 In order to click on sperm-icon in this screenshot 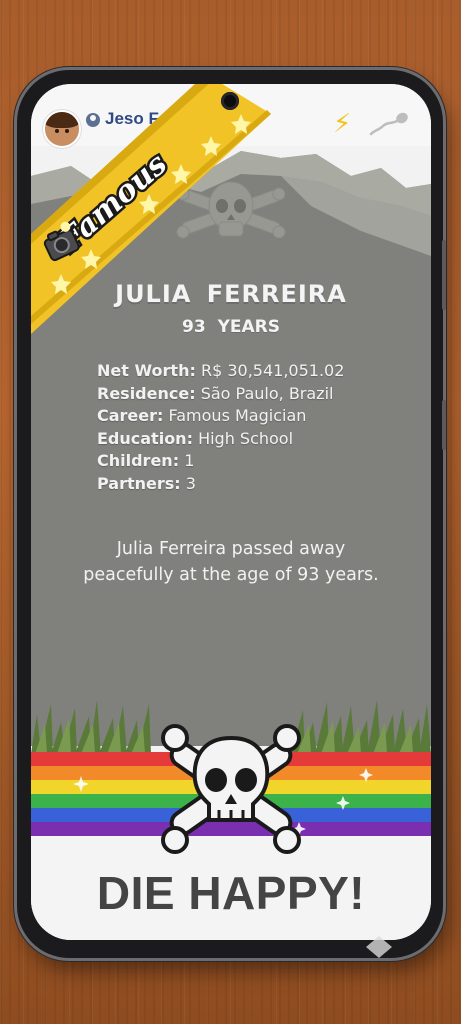, I will do `click(390, 123)`.